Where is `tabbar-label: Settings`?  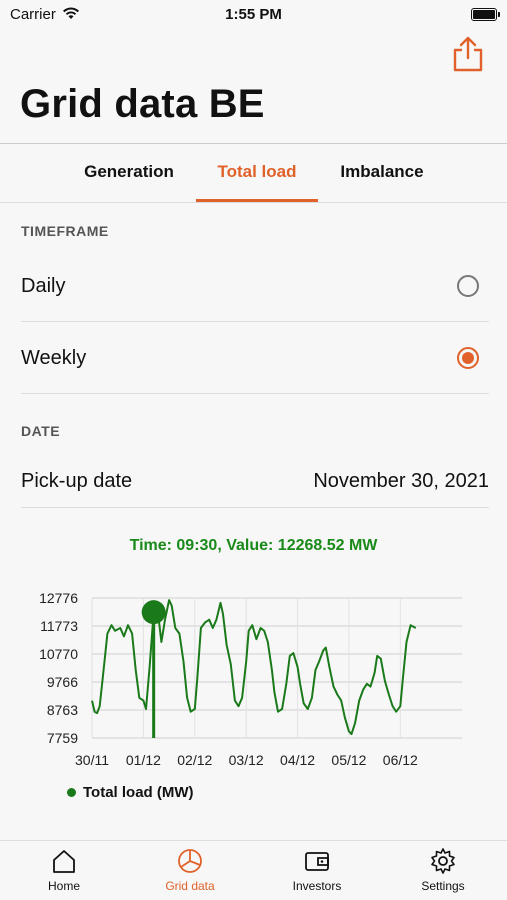
tabbar-label: Settings is located at coordinates (443, 886).